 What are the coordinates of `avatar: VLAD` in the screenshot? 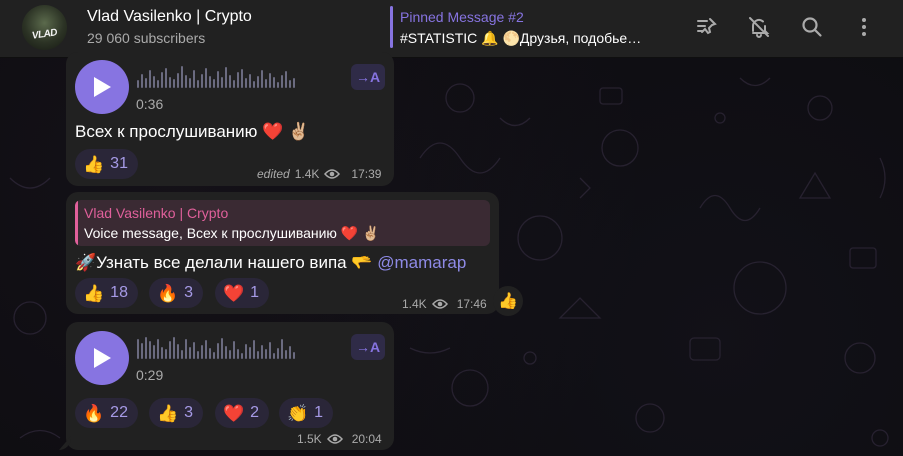 It's located at (44, 27).